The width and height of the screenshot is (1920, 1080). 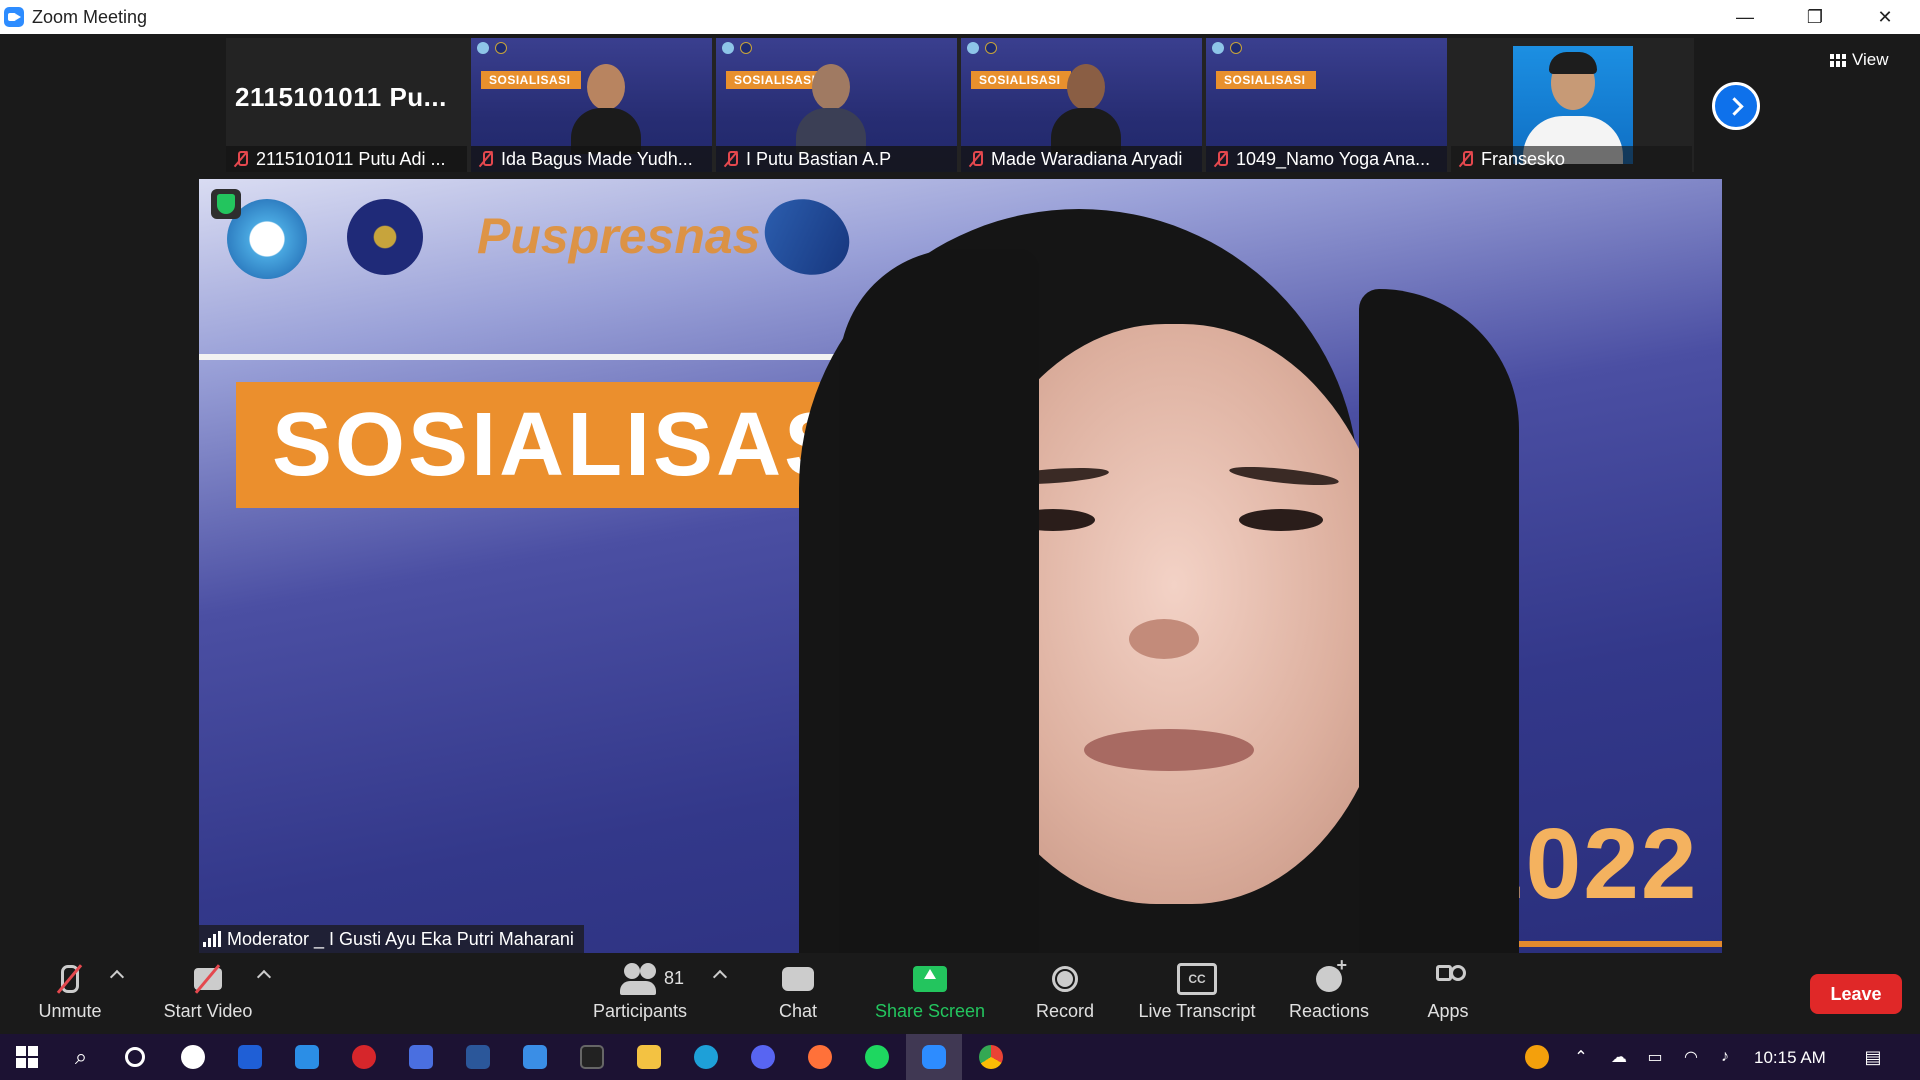 What do you see at coordinates (1537, 1057) in the screenshot?
I see `notification-dot-icon` at bounding box center [1537, 1057].